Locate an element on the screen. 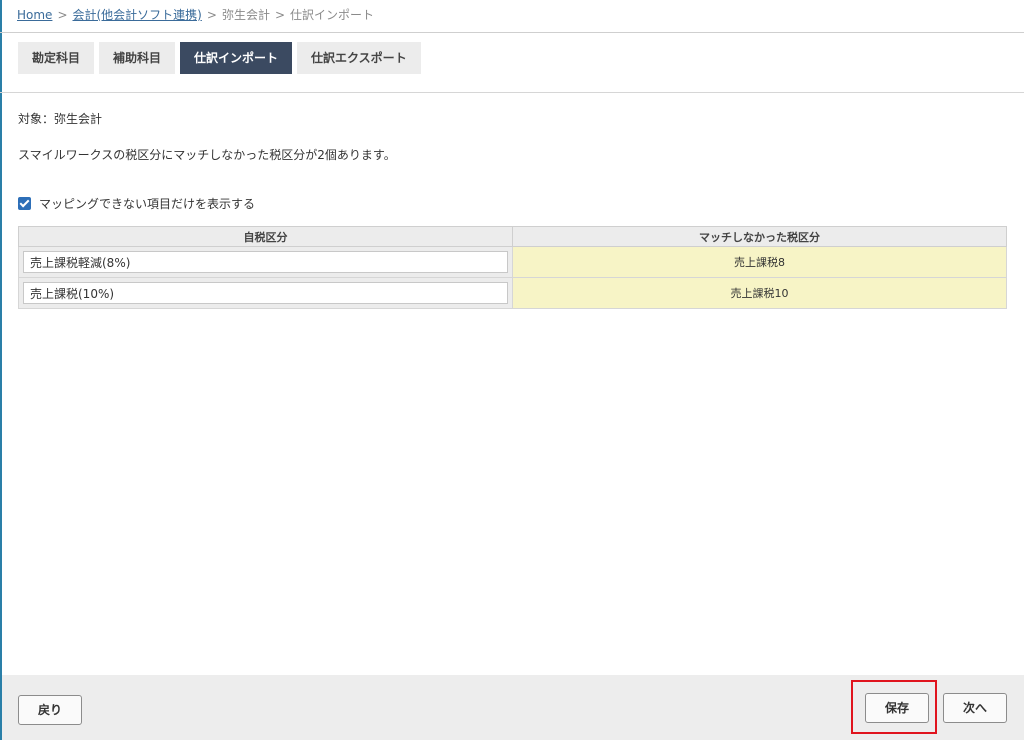 The height and width of the screenshot is (740, 1024). column-header-own-tax: 自税区分 is located at coordinates (265, 236).